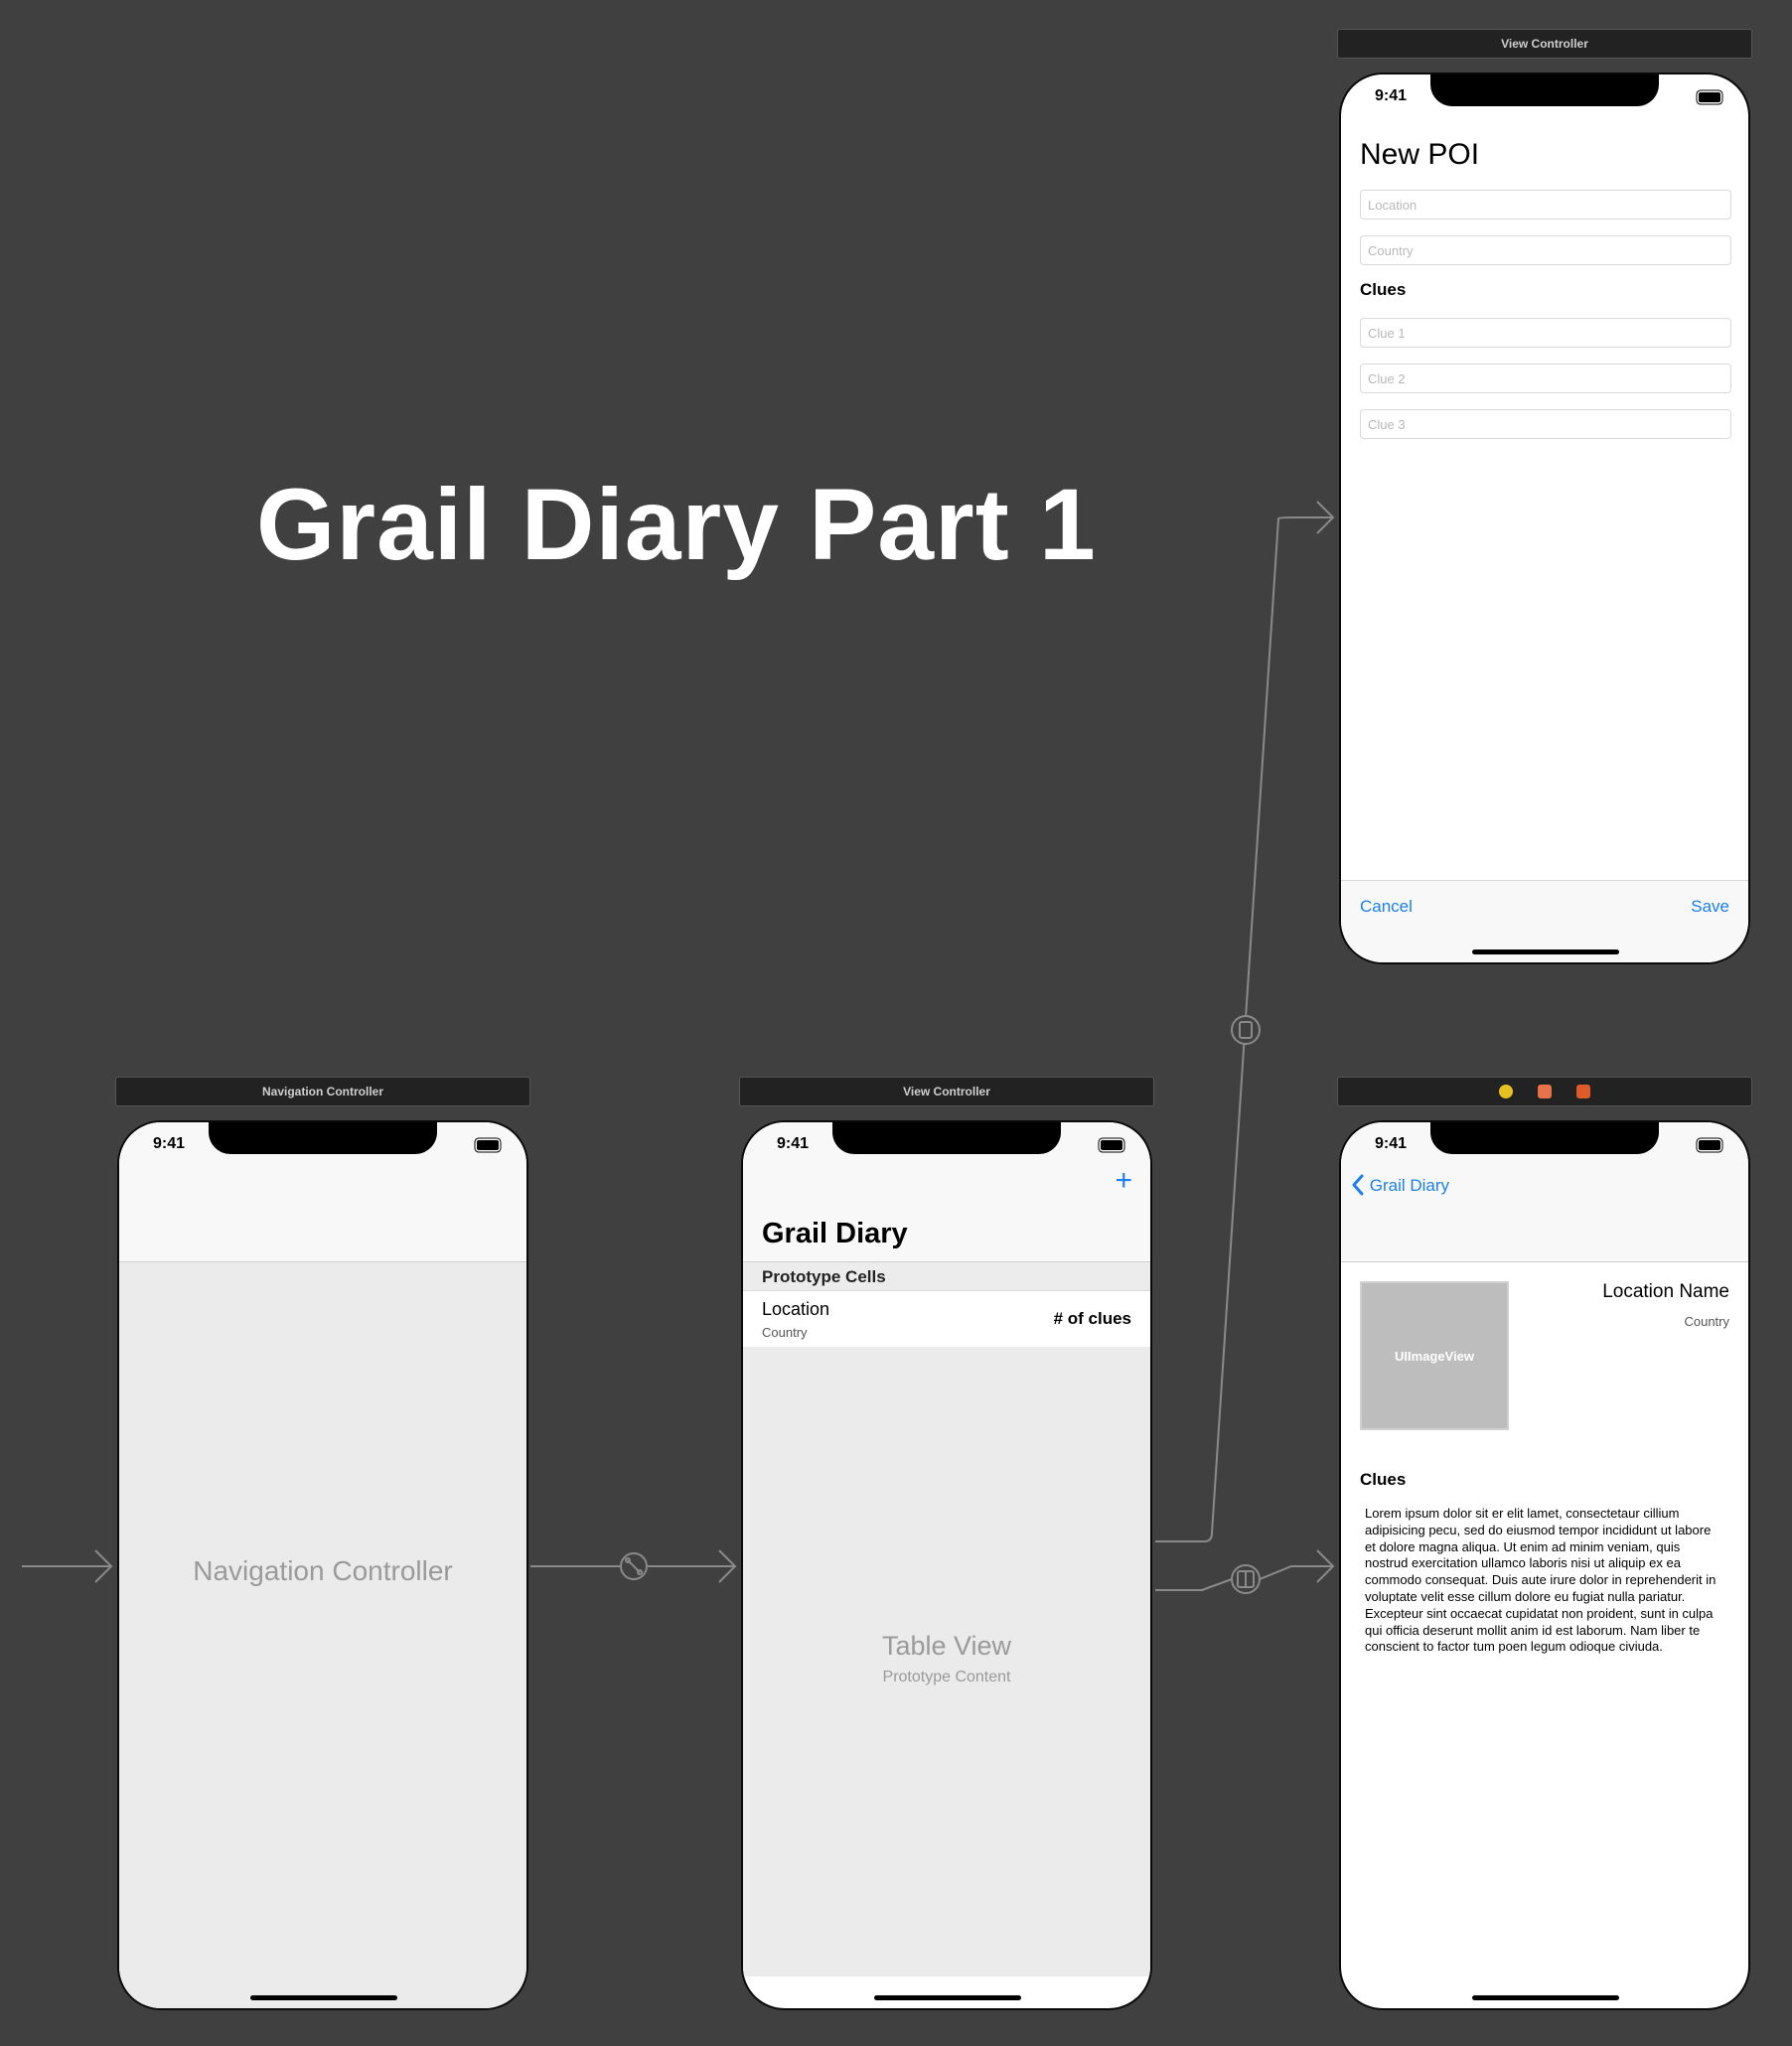  What do you see at coordinates (947, 1677) in the screenshot?
I see `table-view-placeholder-subtitle: Prototype Content` at bounding box center [947, 1677].